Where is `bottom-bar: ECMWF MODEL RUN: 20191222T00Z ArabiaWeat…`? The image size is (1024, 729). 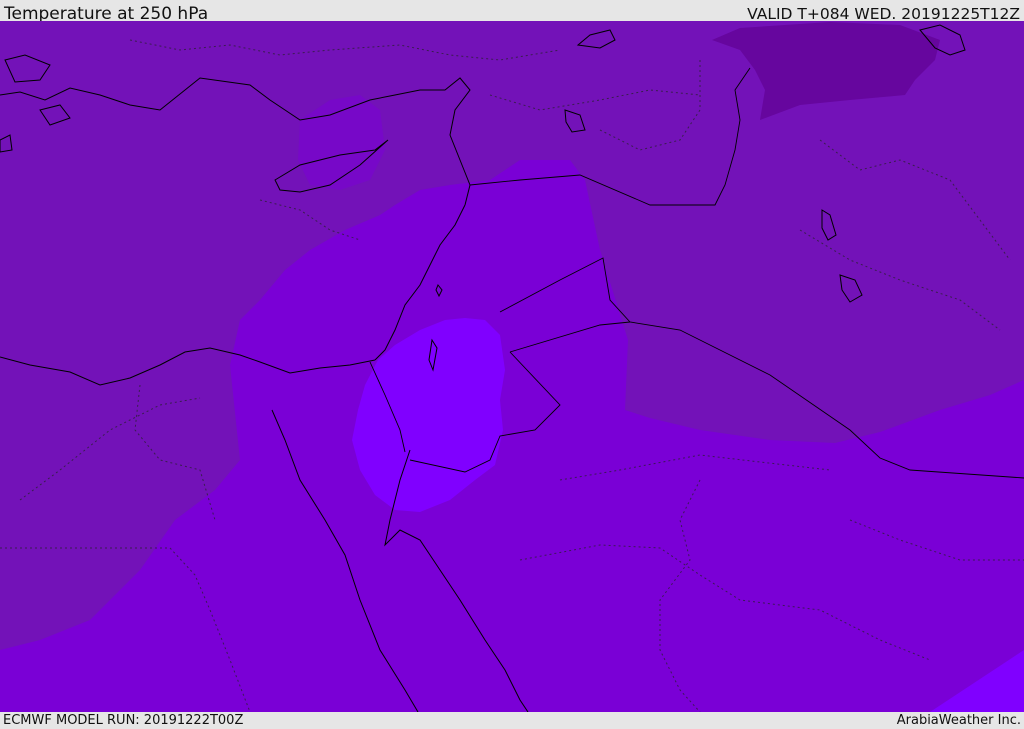 bottom-bar: ECMWF MODEL RUN: 20191222T00Z ArabiaWeat… is located at coordinates (512, 720).